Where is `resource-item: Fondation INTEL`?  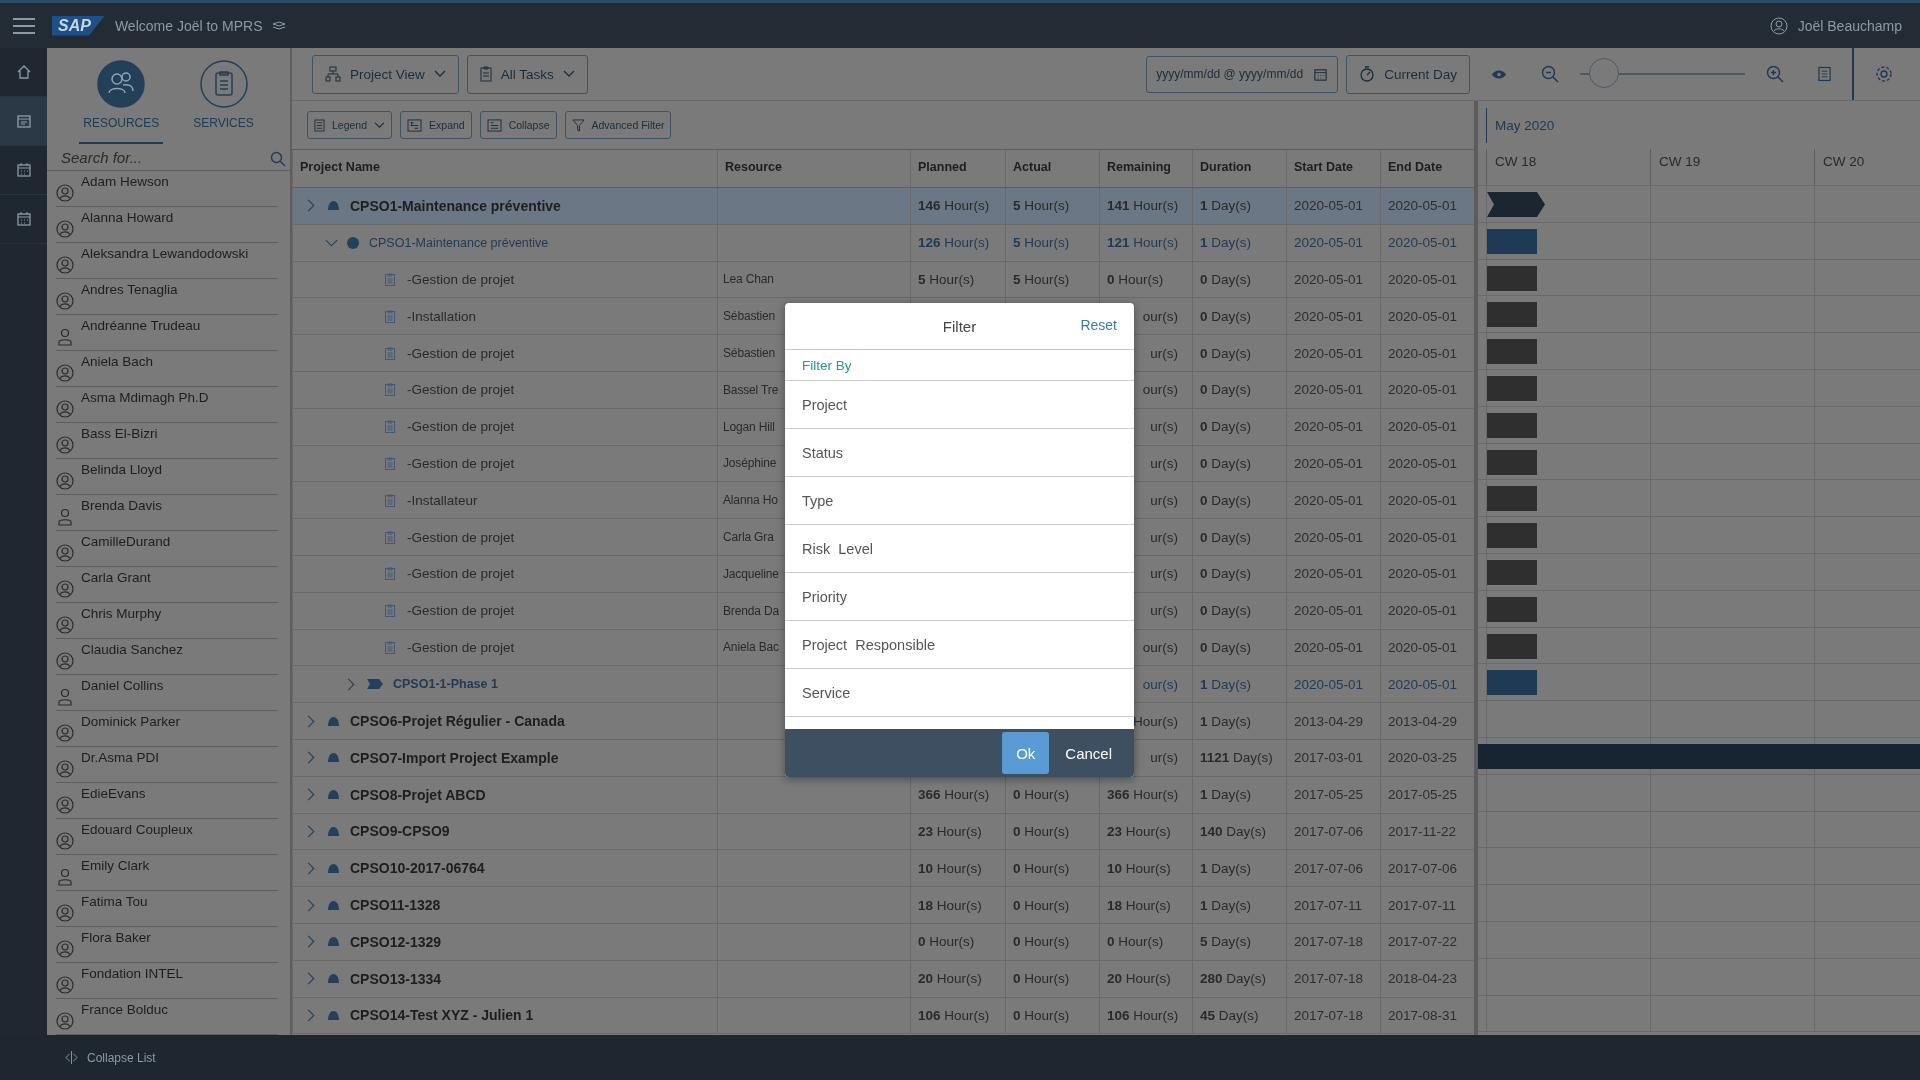 resource-item: Fondation INTEL is located at coordinates (132, 973).